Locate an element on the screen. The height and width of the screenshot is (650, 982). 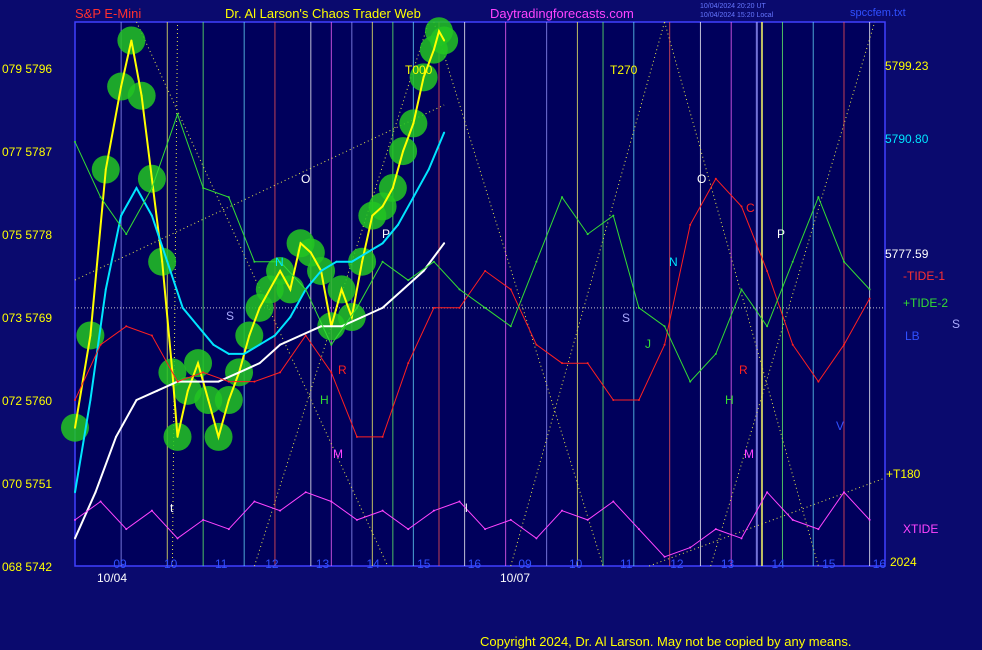
chart-title: Dr. Al Larson's Chaos Trader Web is located at coordinates (323, 13).